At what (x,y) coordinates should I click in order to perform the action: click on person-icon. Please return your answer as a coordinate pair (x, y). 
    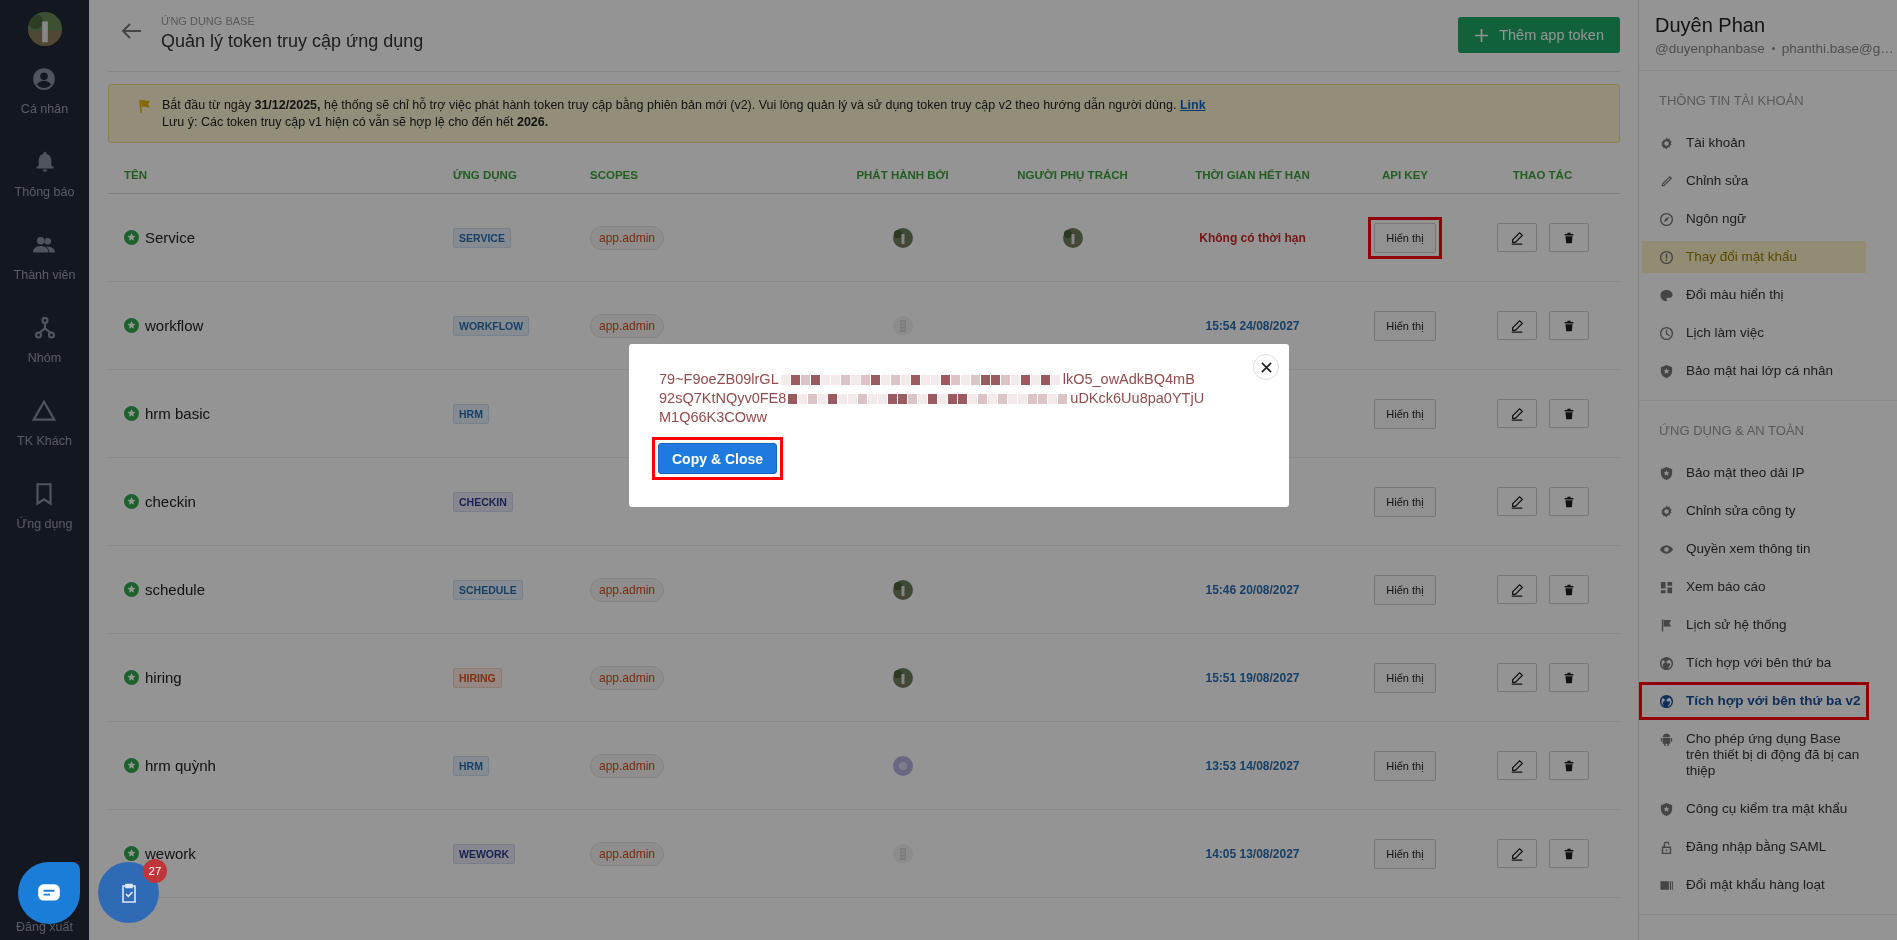
    Looking at the image, I should click on (44, 79).